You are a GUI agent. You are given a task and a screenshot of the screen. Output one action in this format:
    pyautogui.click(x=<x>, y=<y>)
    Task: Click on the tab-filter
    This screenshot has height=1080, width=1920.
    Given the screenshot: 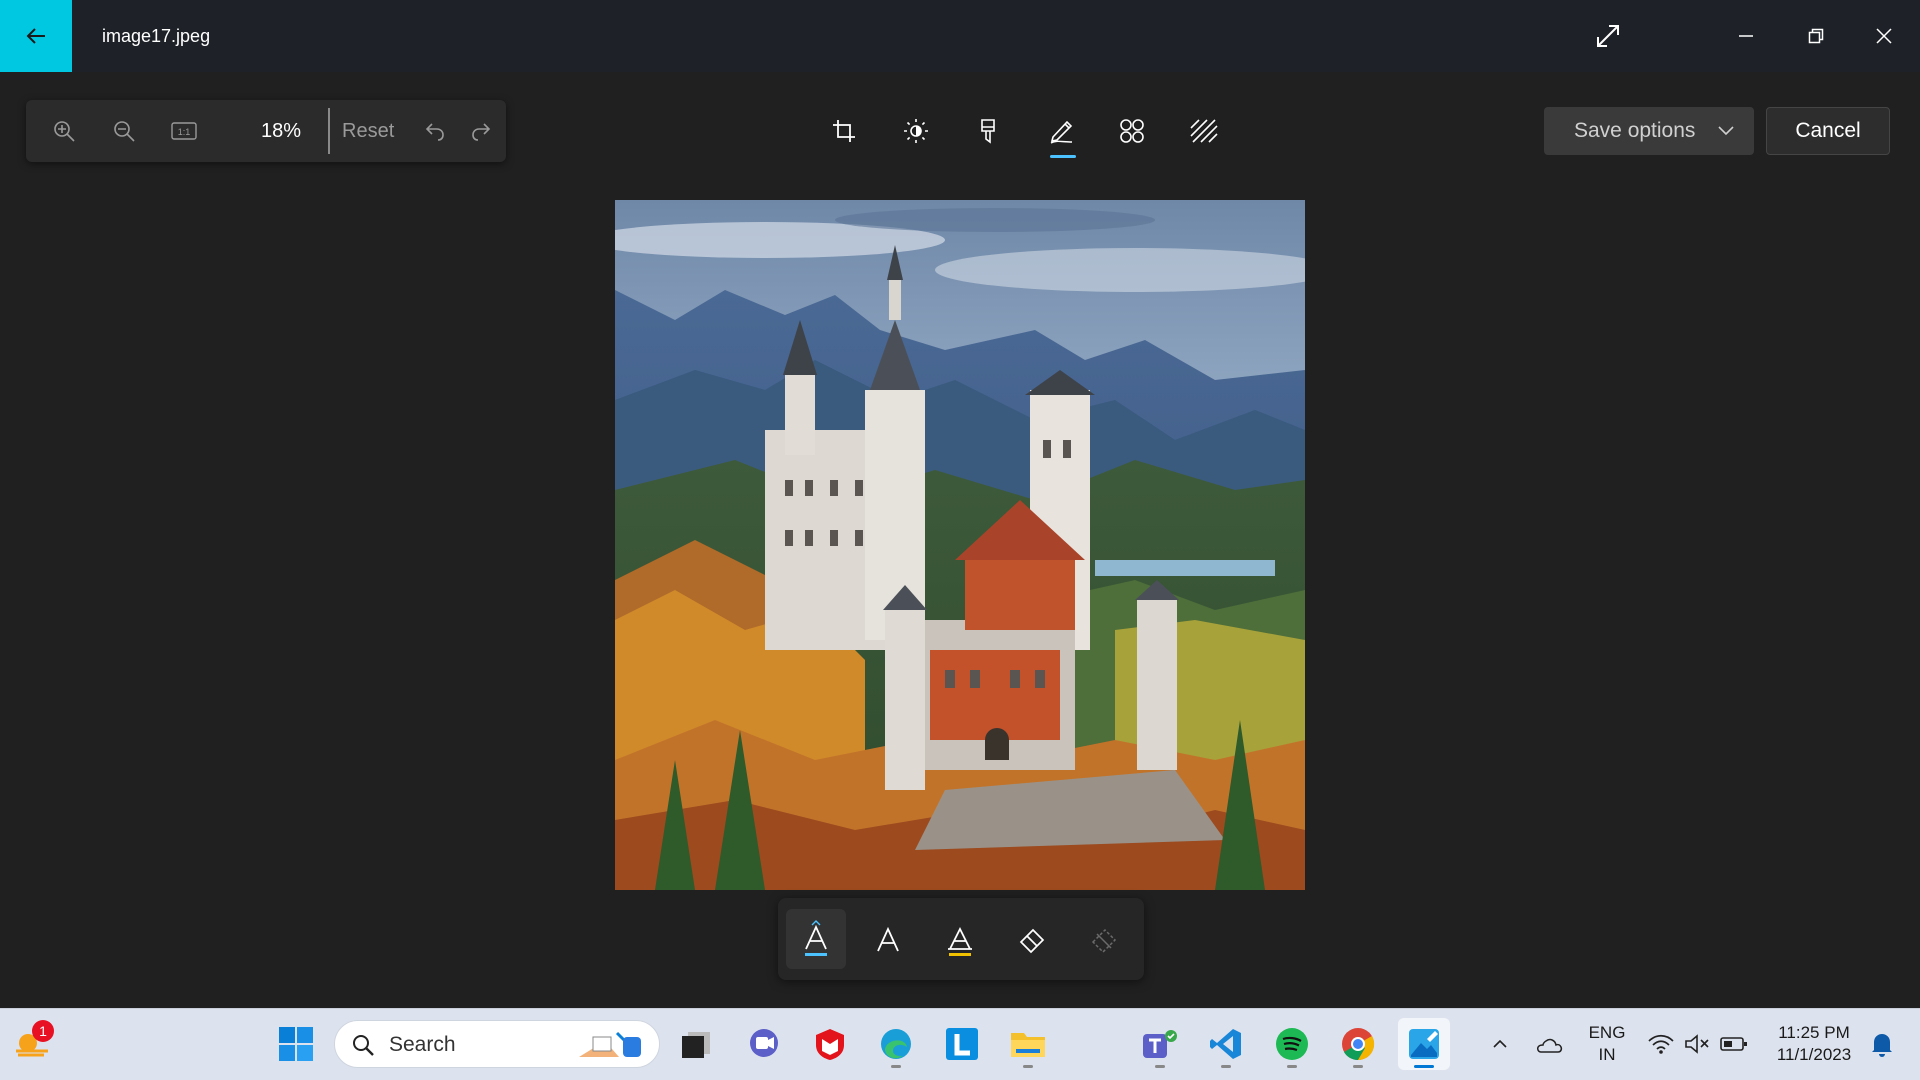 What is the action you would take?
    pyautogui.click(x=988, y=131)
    